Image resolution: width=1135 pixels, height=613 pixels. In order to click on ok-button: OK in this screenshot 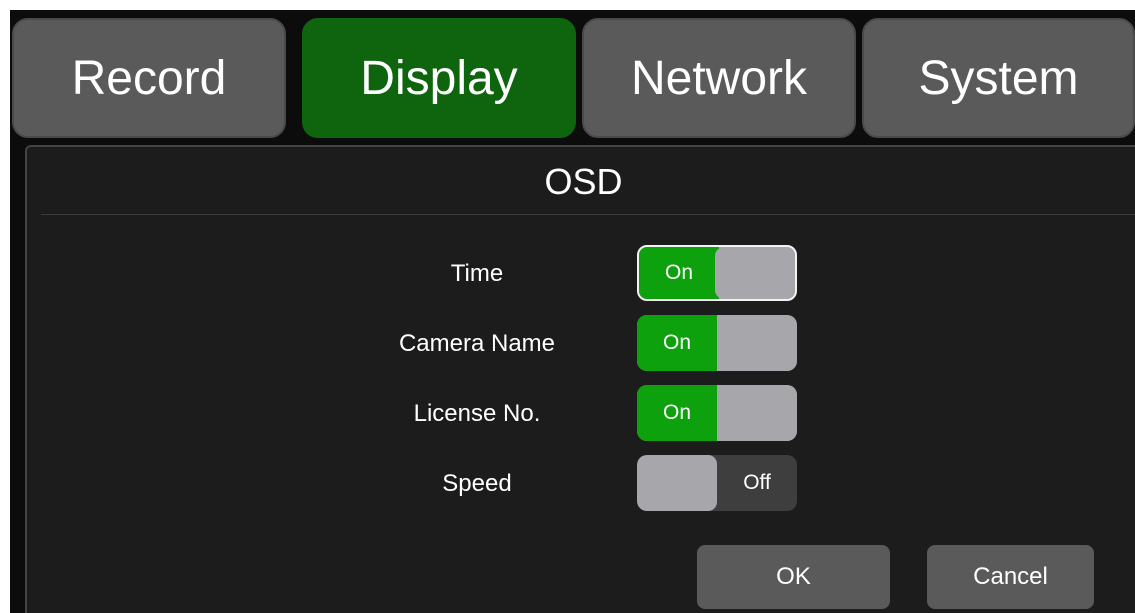, I will do `click(793, 577)`.